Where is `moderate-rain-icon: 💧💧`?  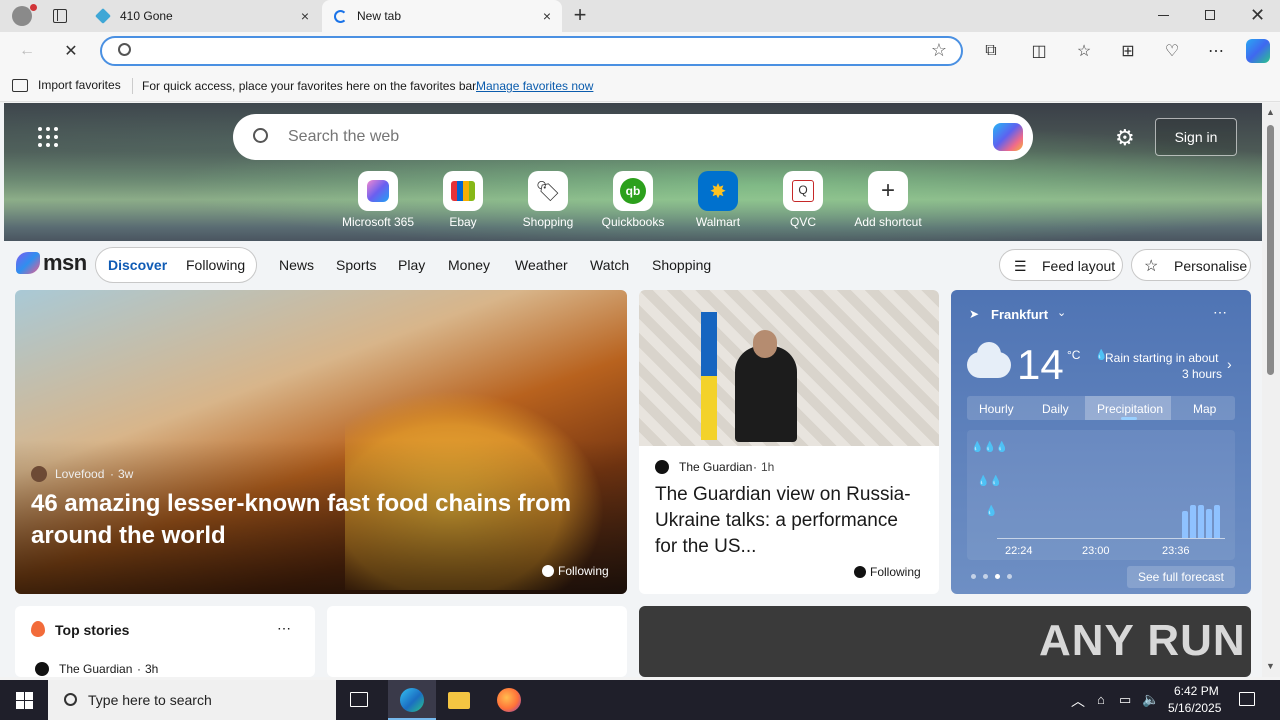
moderate-rain-icon: 💧💧 is located at coordinates (989, 481).